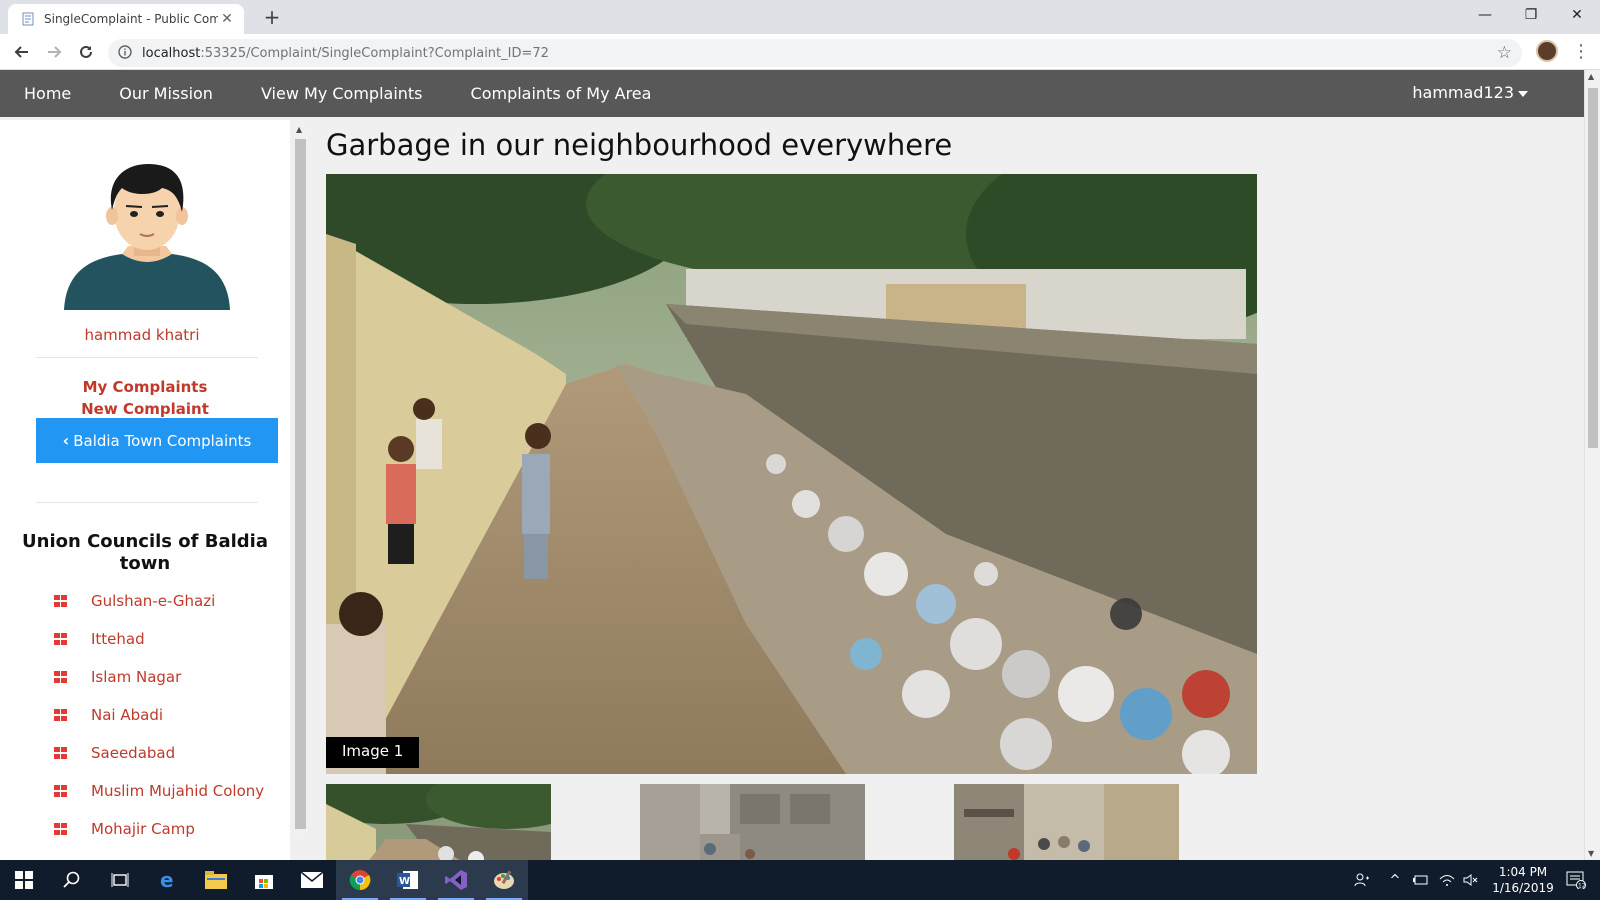  What do you see at coordinates (1592, 465) in the screenshot?
I see `page-scrollbar: ▲ ▼` at bounding box center [1592, 465].